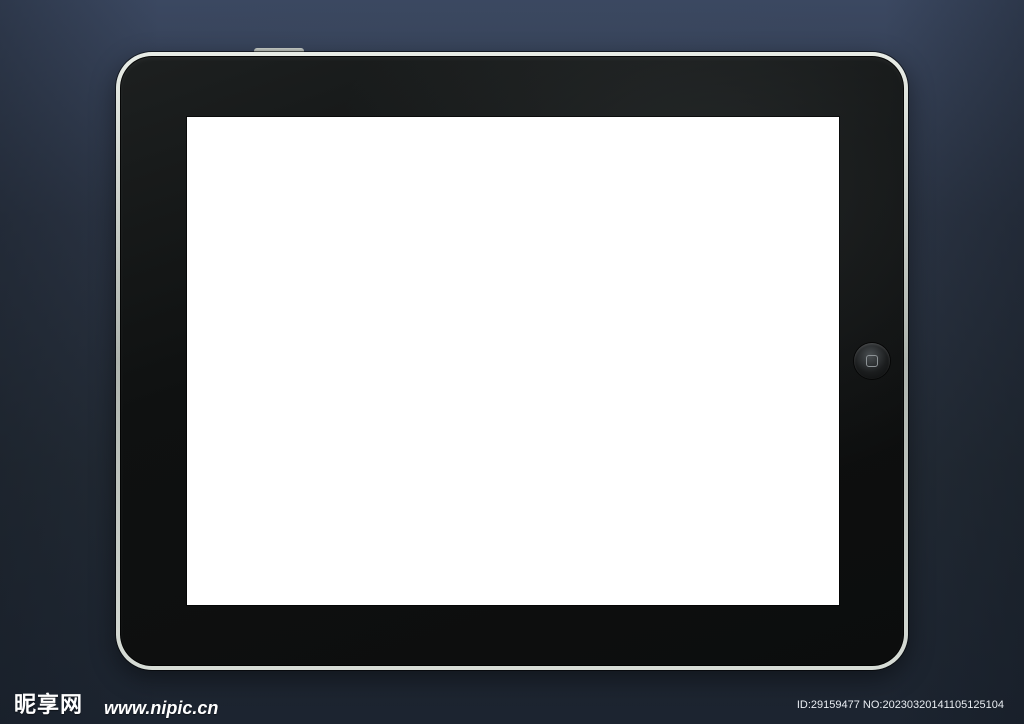  I want to click on home-button, so click(872, 361).